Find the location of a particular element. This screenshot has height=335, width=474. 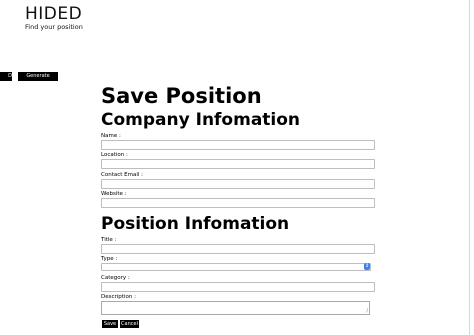

title-input is located at coordinates (238, 249).